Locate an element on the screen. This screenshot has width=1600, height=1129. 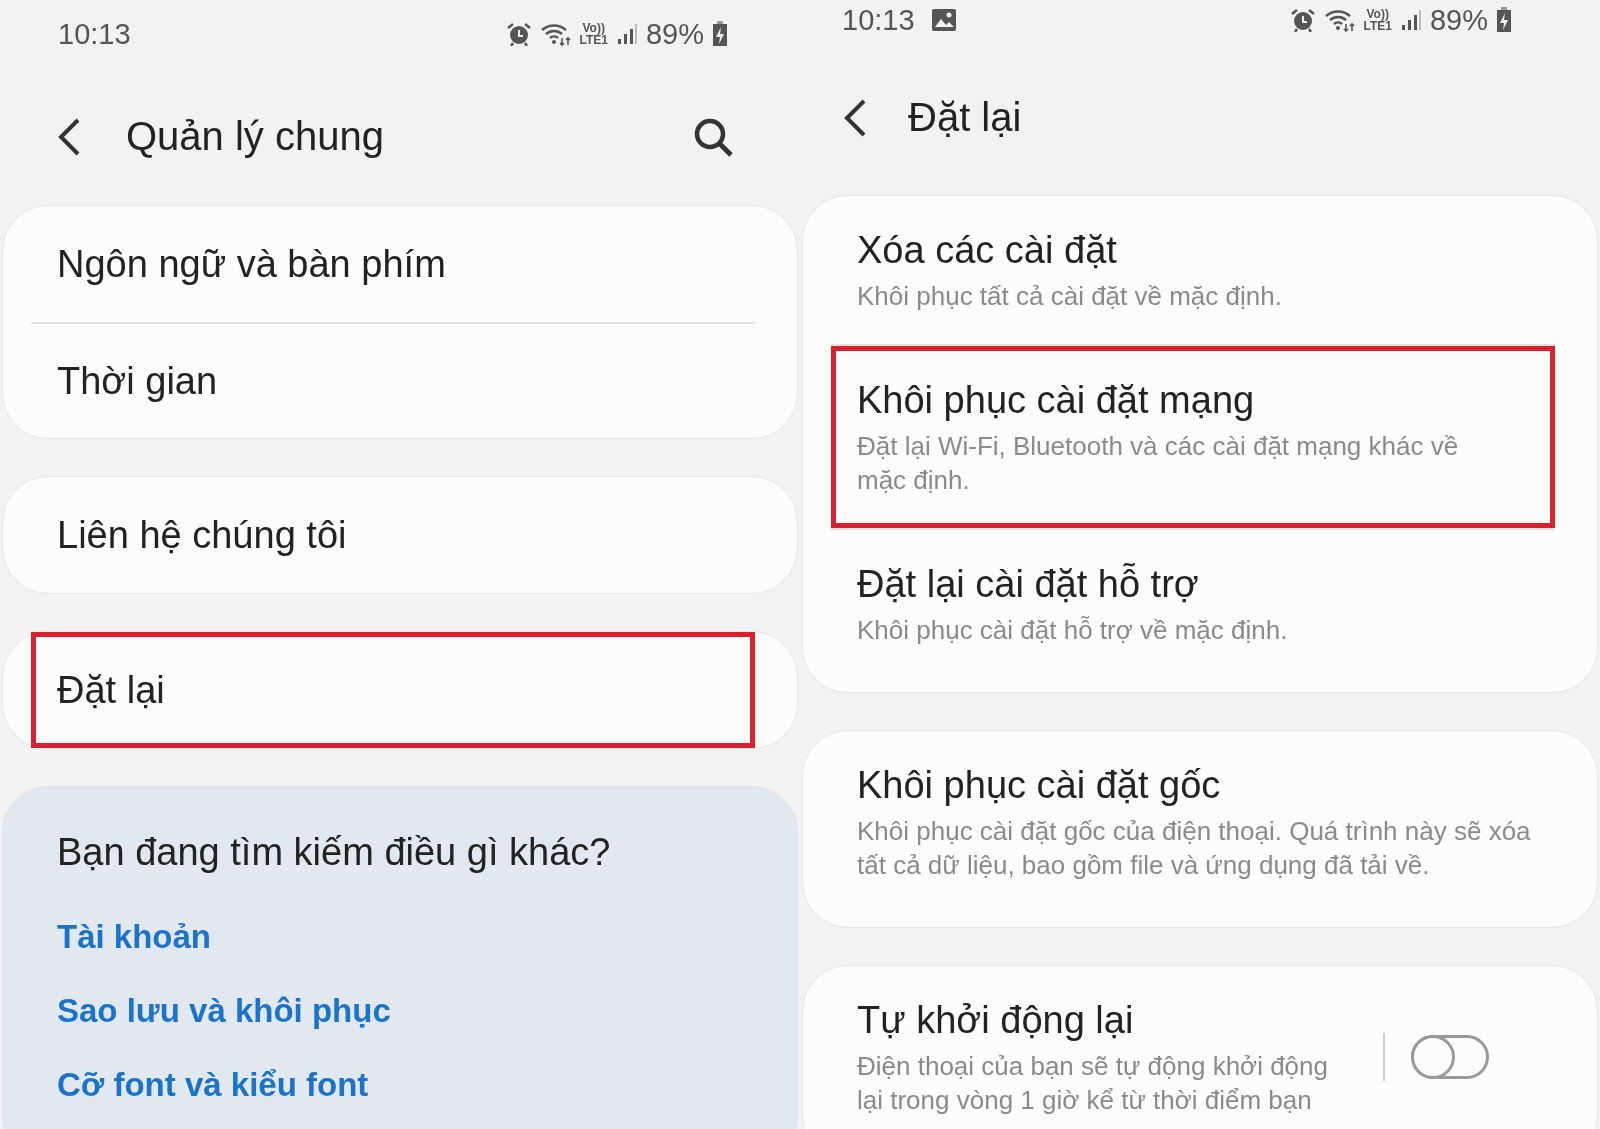
item-title: Khôi phục cài đặt mạng is located at coordinates (1056, 400).